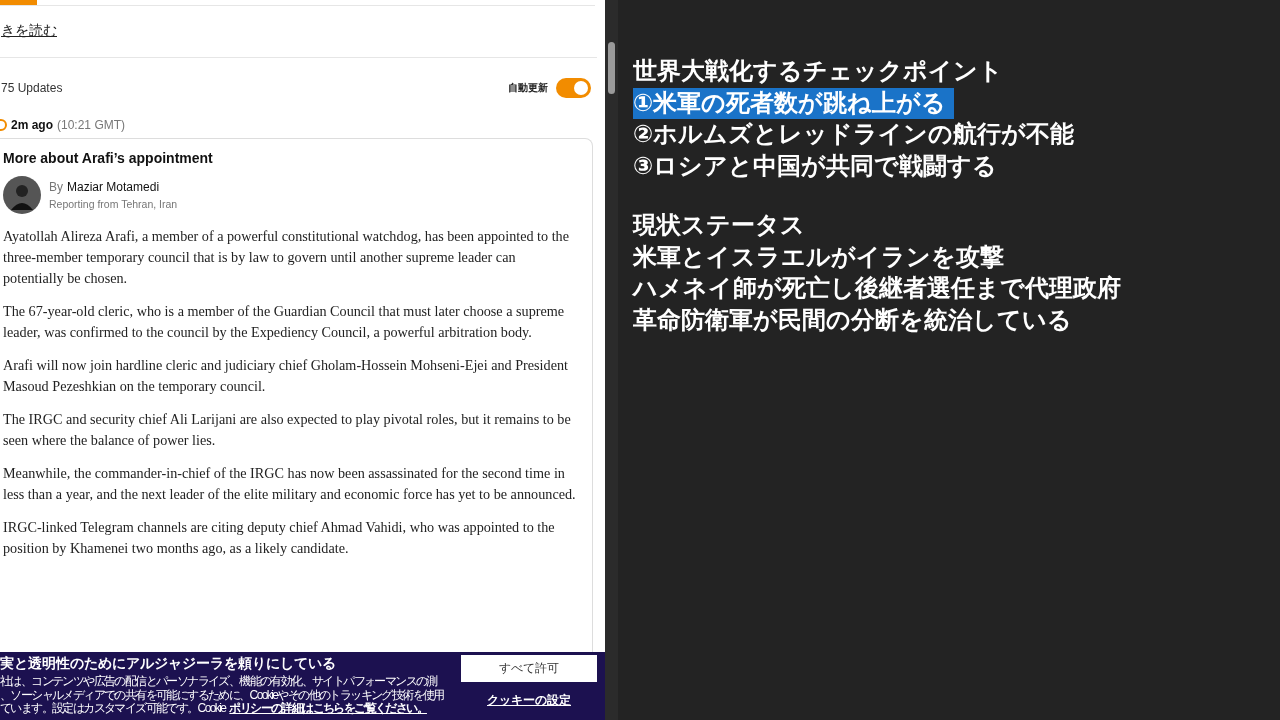  Describe the element at coordinates (279, 538) in the screenshot. I see `paragraph: IRGC-linked Telegram channels are citing deputy chief Ahmad Vahidi, who was appointed to the position by Khamenei two months ago, as a likely candidate.` at that location.